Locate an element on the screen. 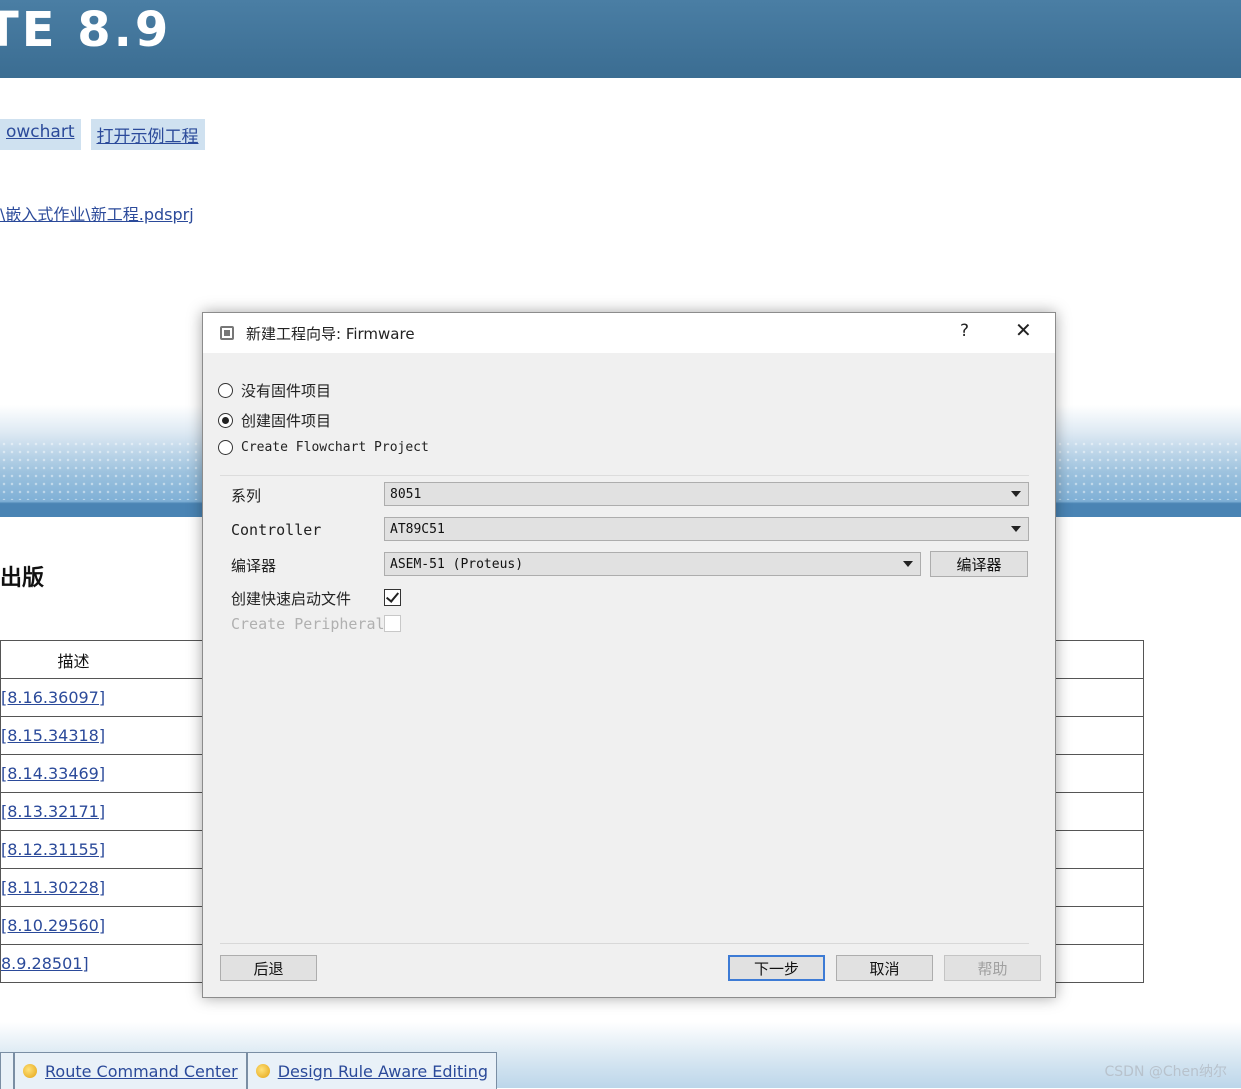 The image size is (1241, 1089). radio-button-selected is located at coordinates (225, 420).